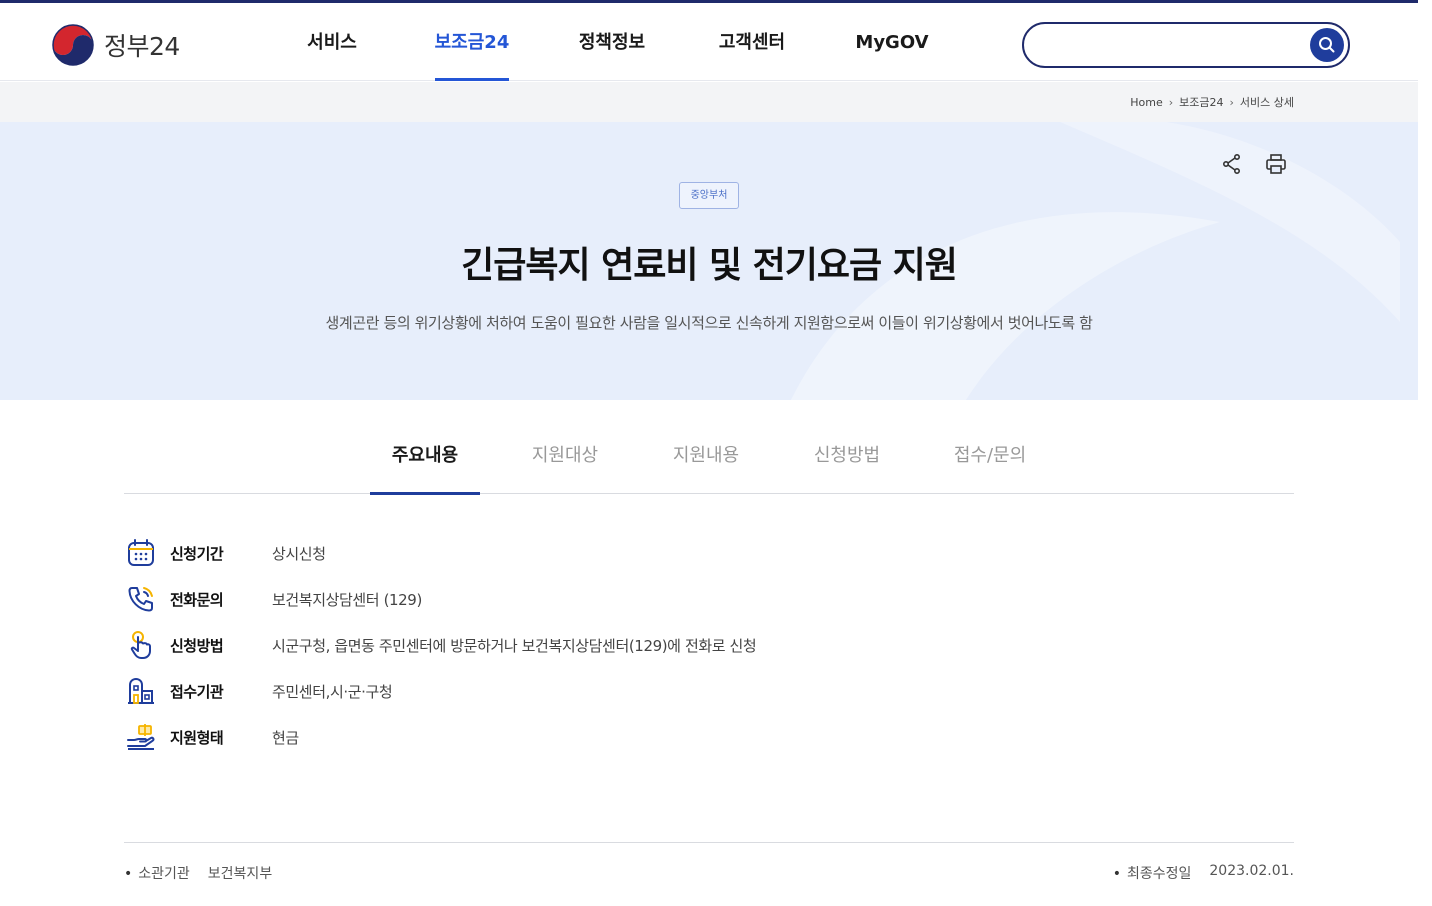  I want to click on page-title: 긴급복지 연료비 및 전기요금 지원, so click(709, 265).